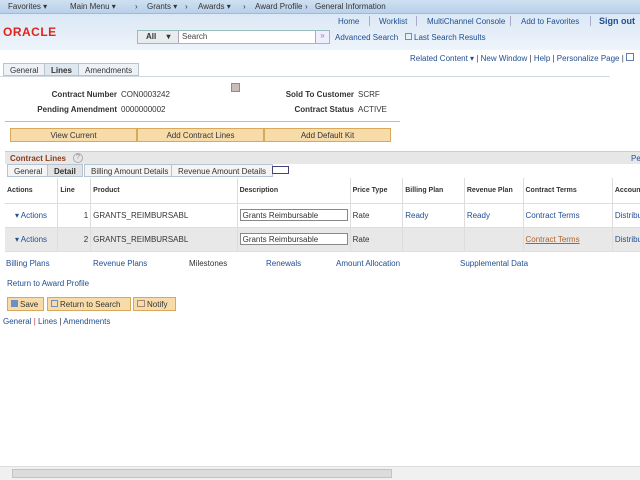  What do you see at coordinates (433, 239) in the screenshot?
I see `billing-plan` at bounding box center [433, 239].